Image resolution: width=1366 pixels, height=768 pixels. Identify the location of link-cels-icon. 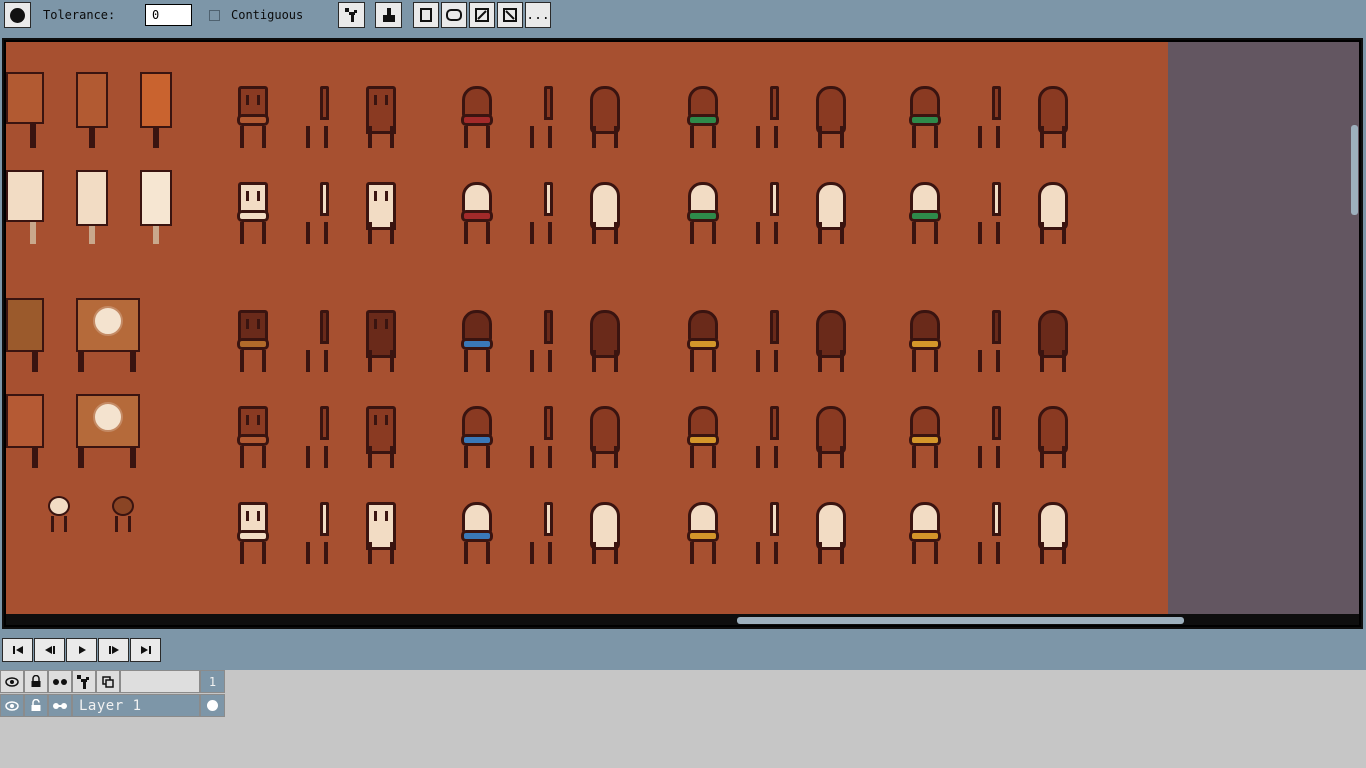
(84, 681).